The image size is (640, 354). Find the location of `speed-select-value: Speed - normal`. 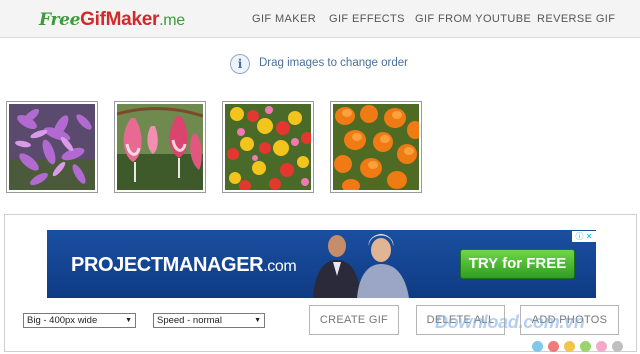

speed-select-value: Speed - normal is located at coordinates (189, 320).